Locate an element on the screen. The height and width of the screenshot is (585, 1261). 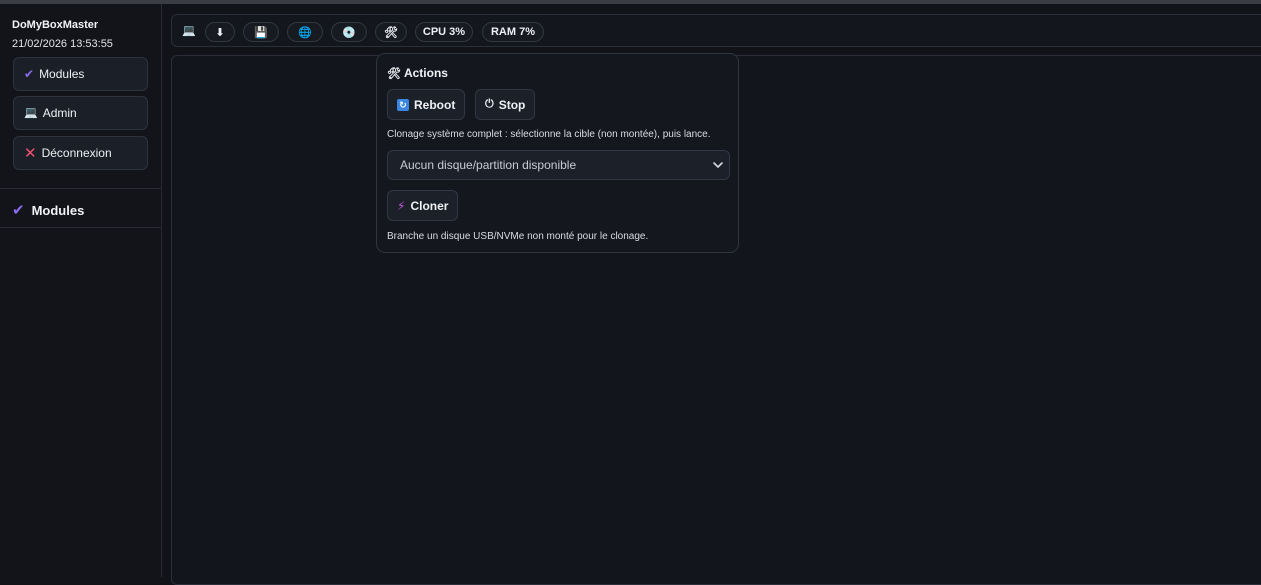
download-button: ⬇ is located at coordinates (220, 32).